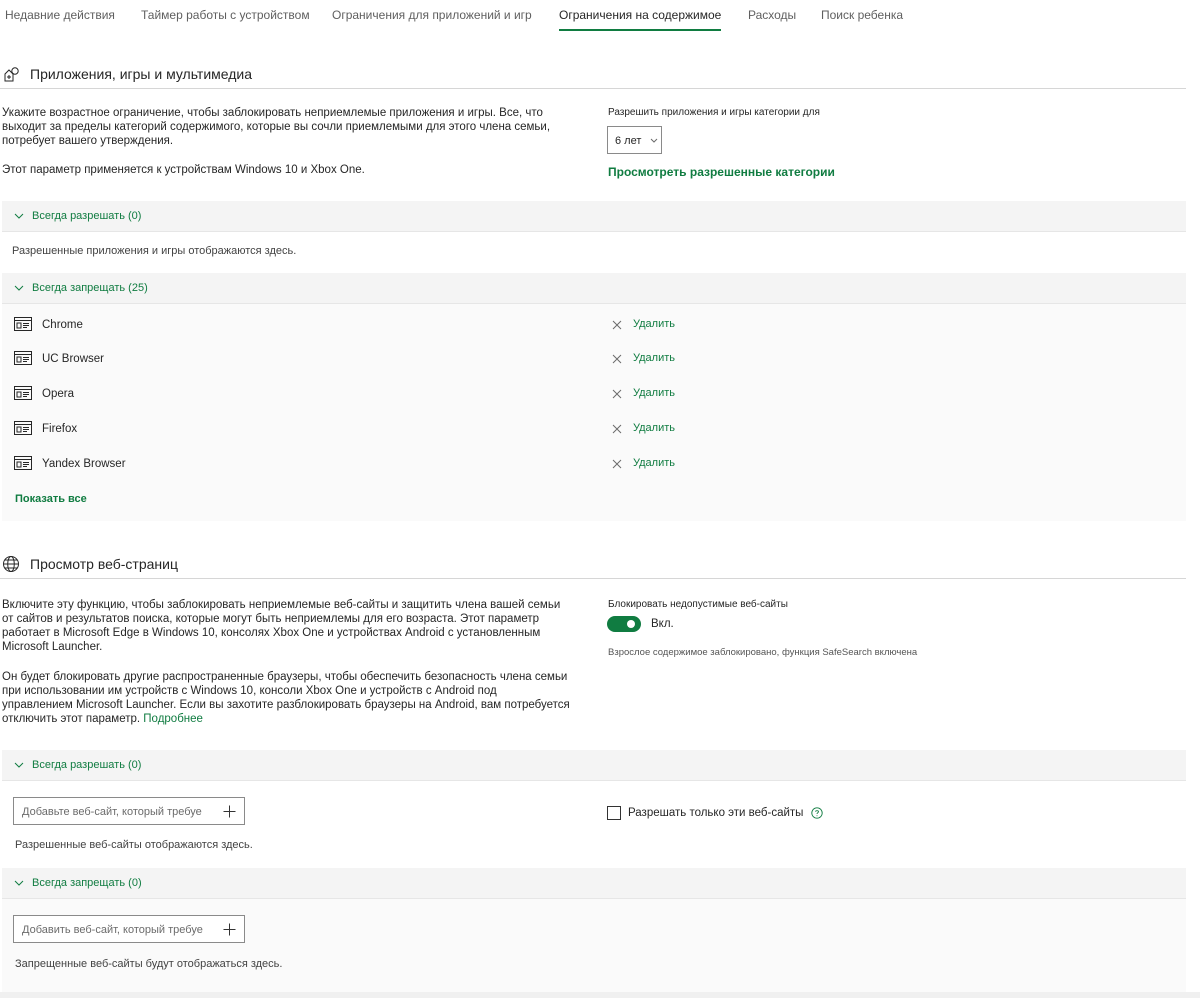  I want to click on apps-games-media-icon, so click(11, 74).